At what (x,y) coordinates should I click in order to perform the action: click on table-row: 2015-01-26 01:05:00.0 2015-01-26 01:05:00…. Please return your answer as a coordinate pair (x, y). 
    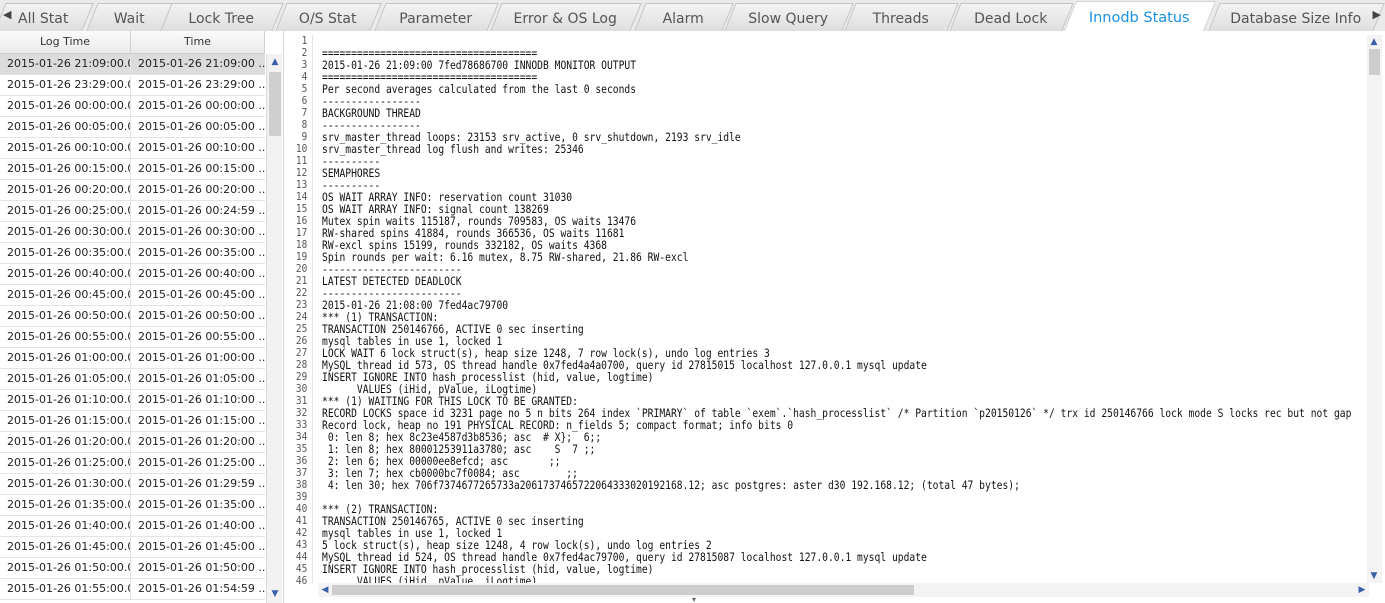
    Looking at the image, I should click on (132, 379).